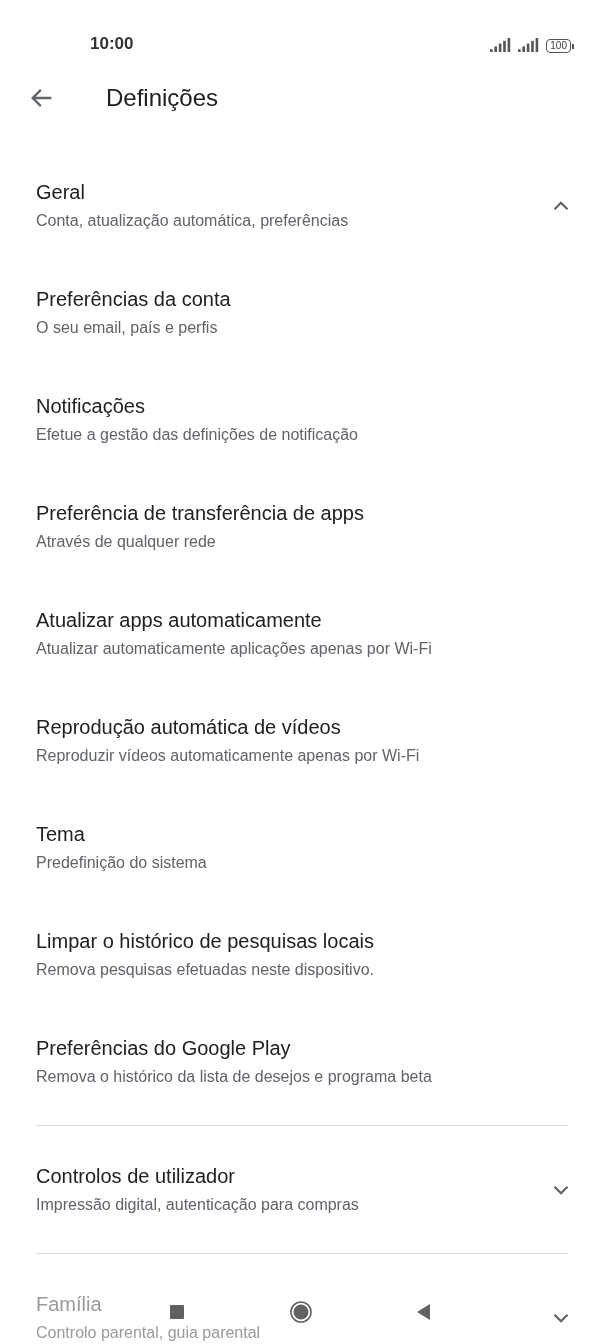  I want to click on setting-subtitle: Conta, atualização automática, preferências, so click(192, 221).